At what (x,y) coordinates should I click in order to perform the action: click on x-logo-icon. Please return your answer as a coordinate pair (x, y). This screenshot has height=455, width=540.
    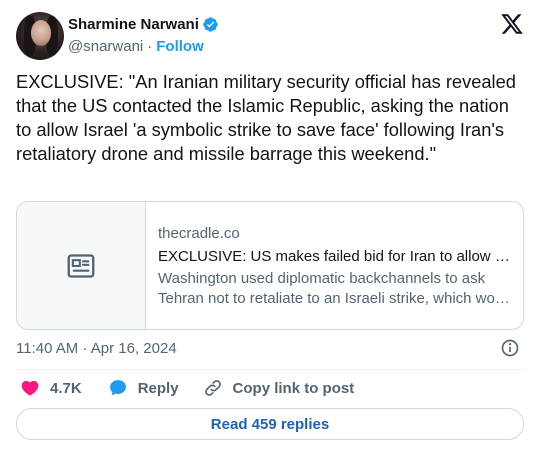
    Looking at the image, I should click on (512, 24).